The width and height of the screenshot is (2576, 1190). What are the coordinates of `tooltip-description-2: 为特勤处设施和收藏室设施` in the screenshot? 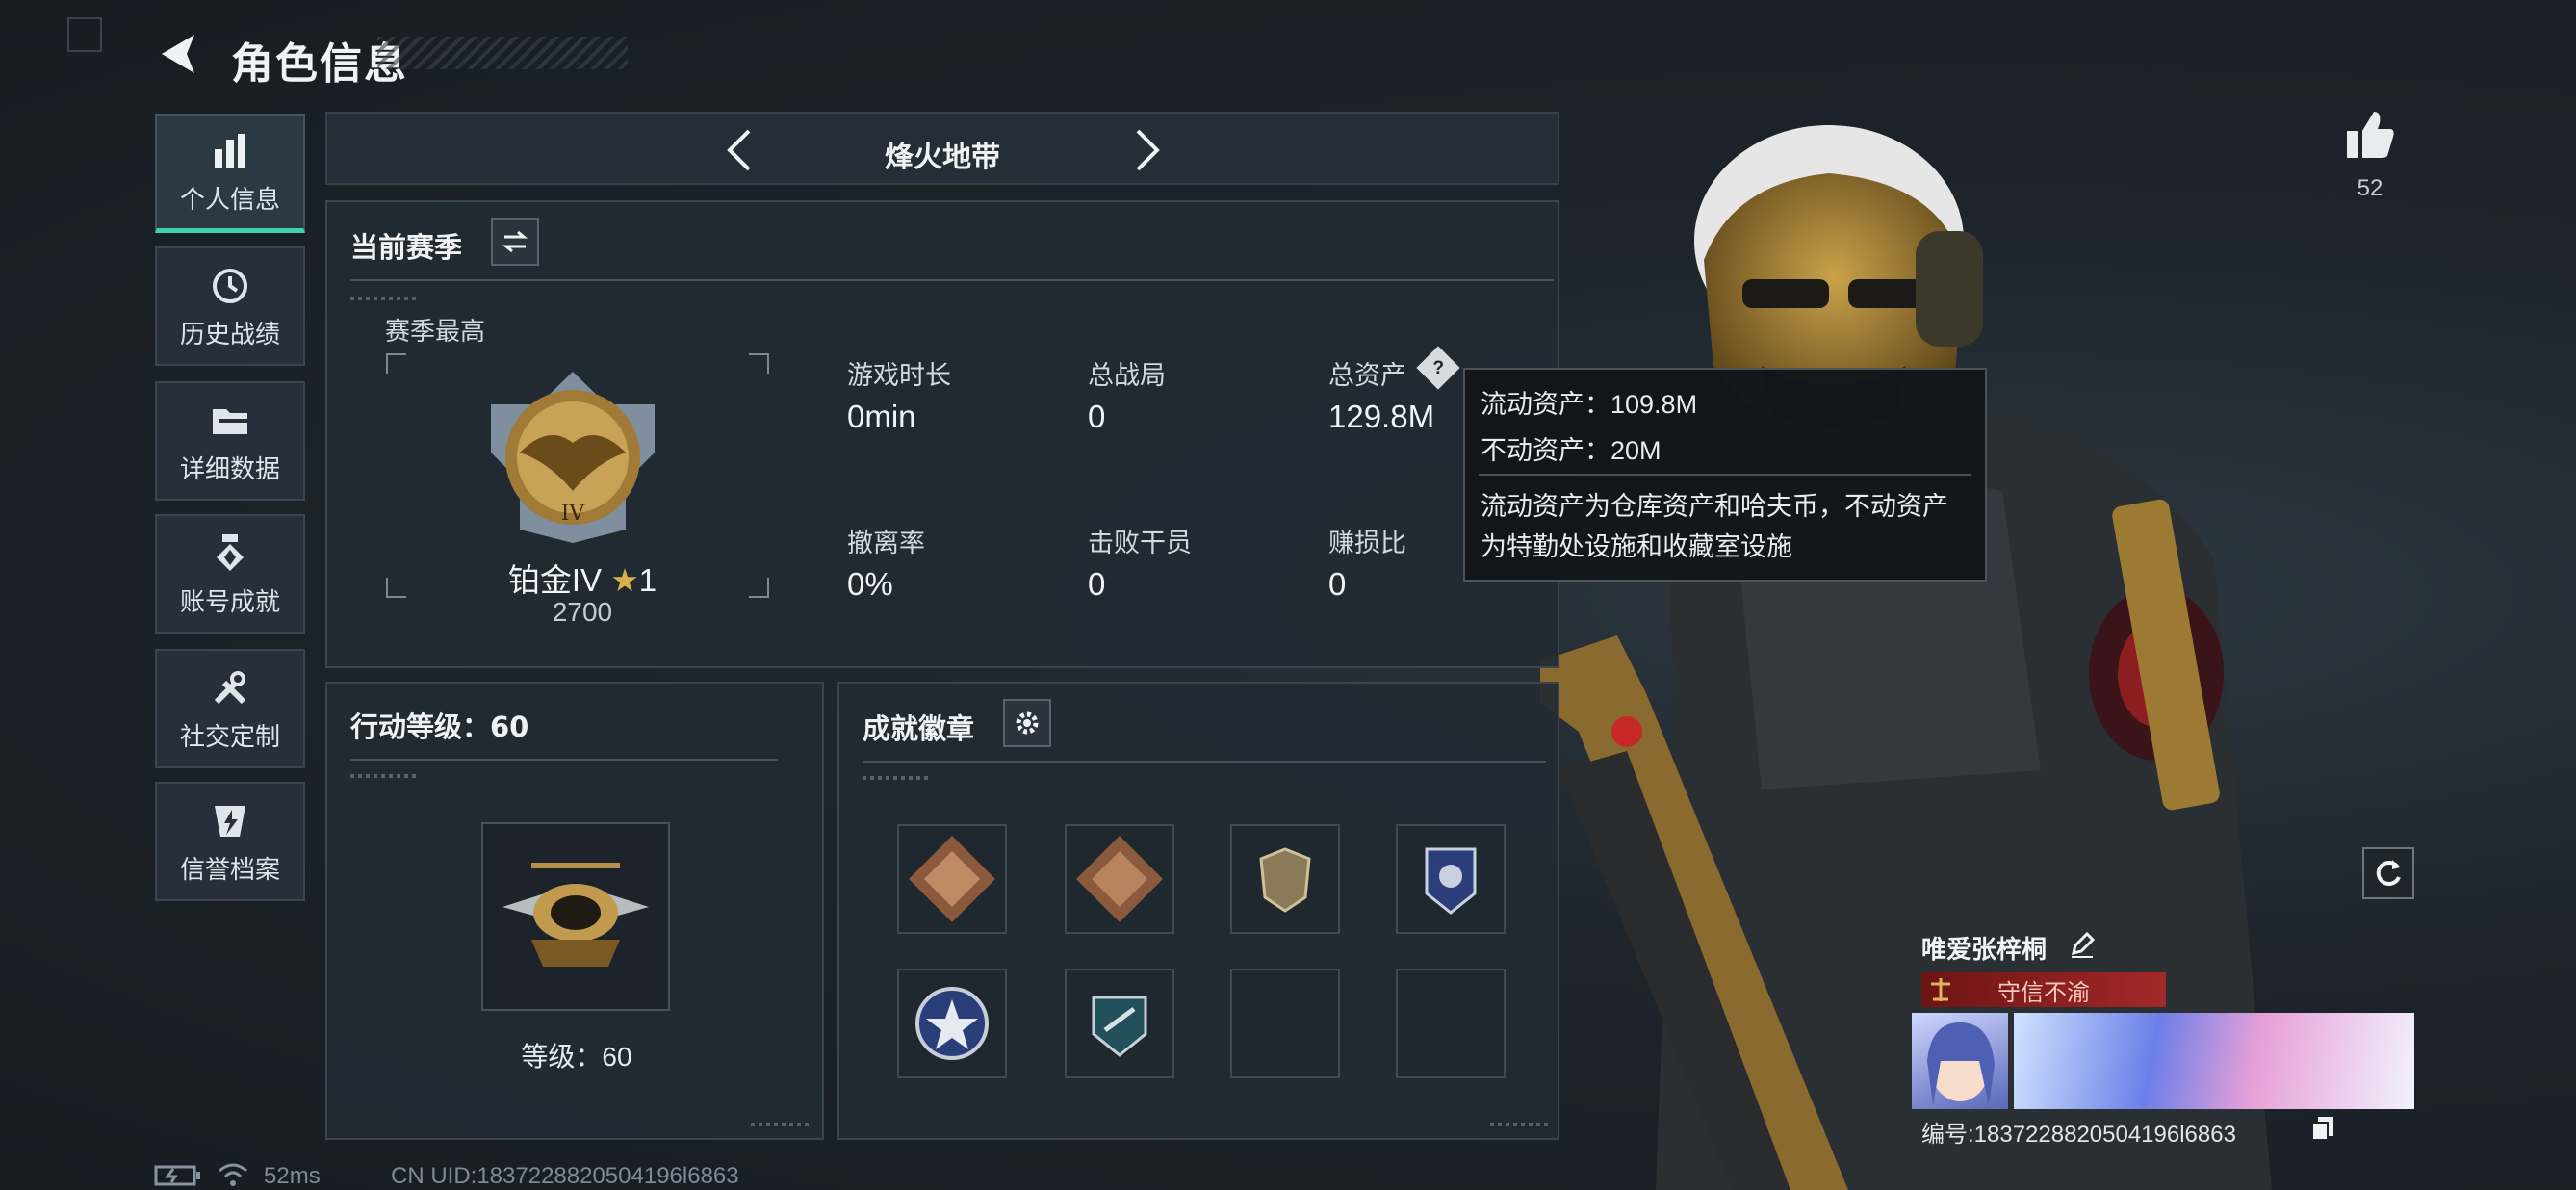 It's located at (1637, 547).